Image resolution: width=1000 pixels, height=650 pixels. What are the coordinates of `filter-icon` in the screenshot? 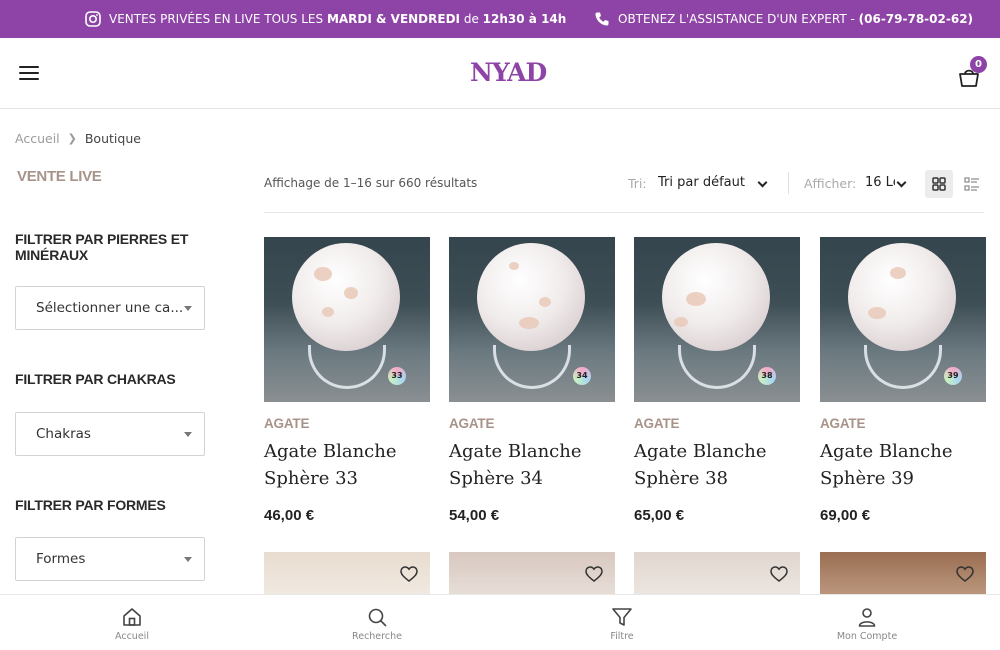 It's located at (622, 617).